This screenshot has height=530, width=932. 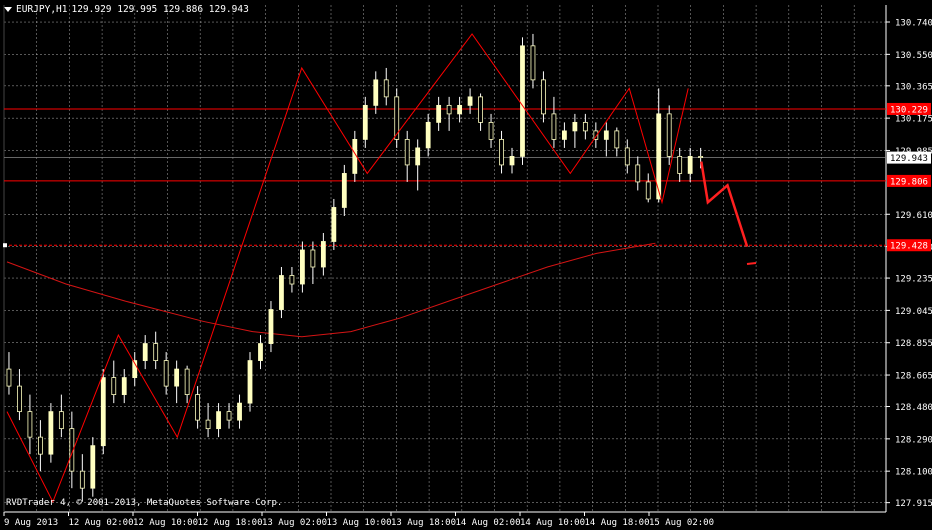 I want to click on y-tick-label: 130.365, so click(x=913, y=87).